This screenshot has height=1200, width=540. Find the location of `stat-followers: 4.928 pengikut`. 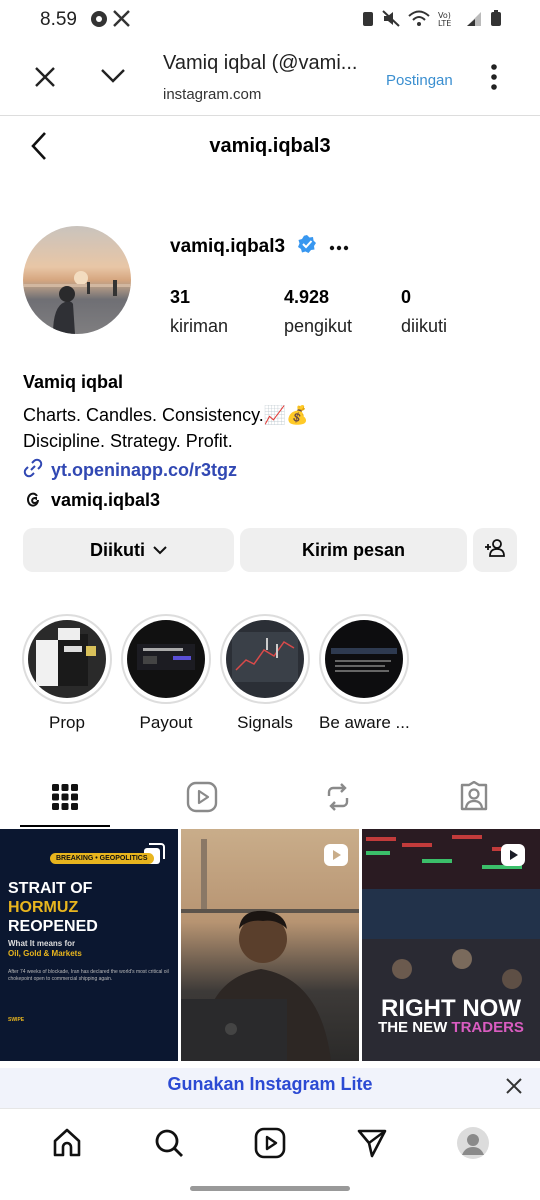

stat-followers: 4.928 pengikut is located at coordinates (342, 312).